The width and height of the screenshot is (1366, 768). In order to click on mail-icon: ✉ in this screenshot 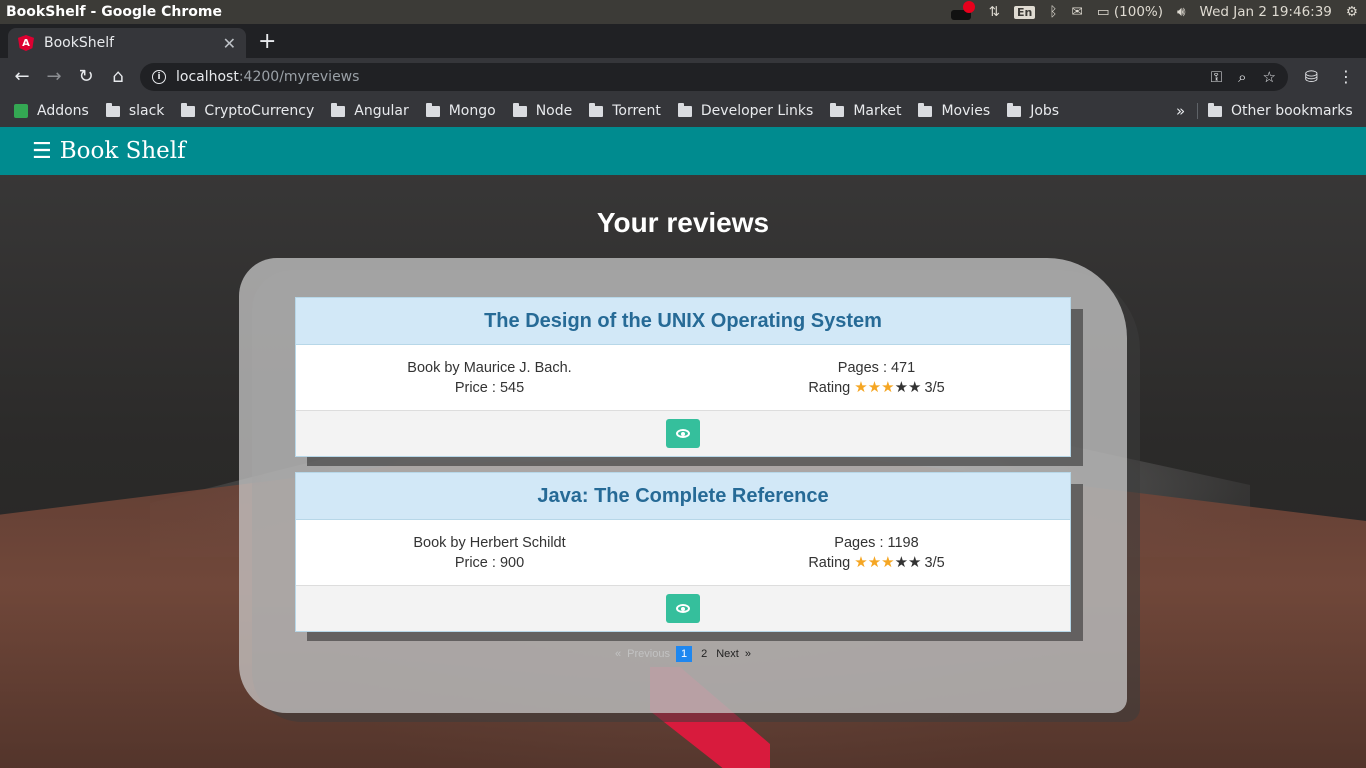, I will do `click(1077, 12)`.